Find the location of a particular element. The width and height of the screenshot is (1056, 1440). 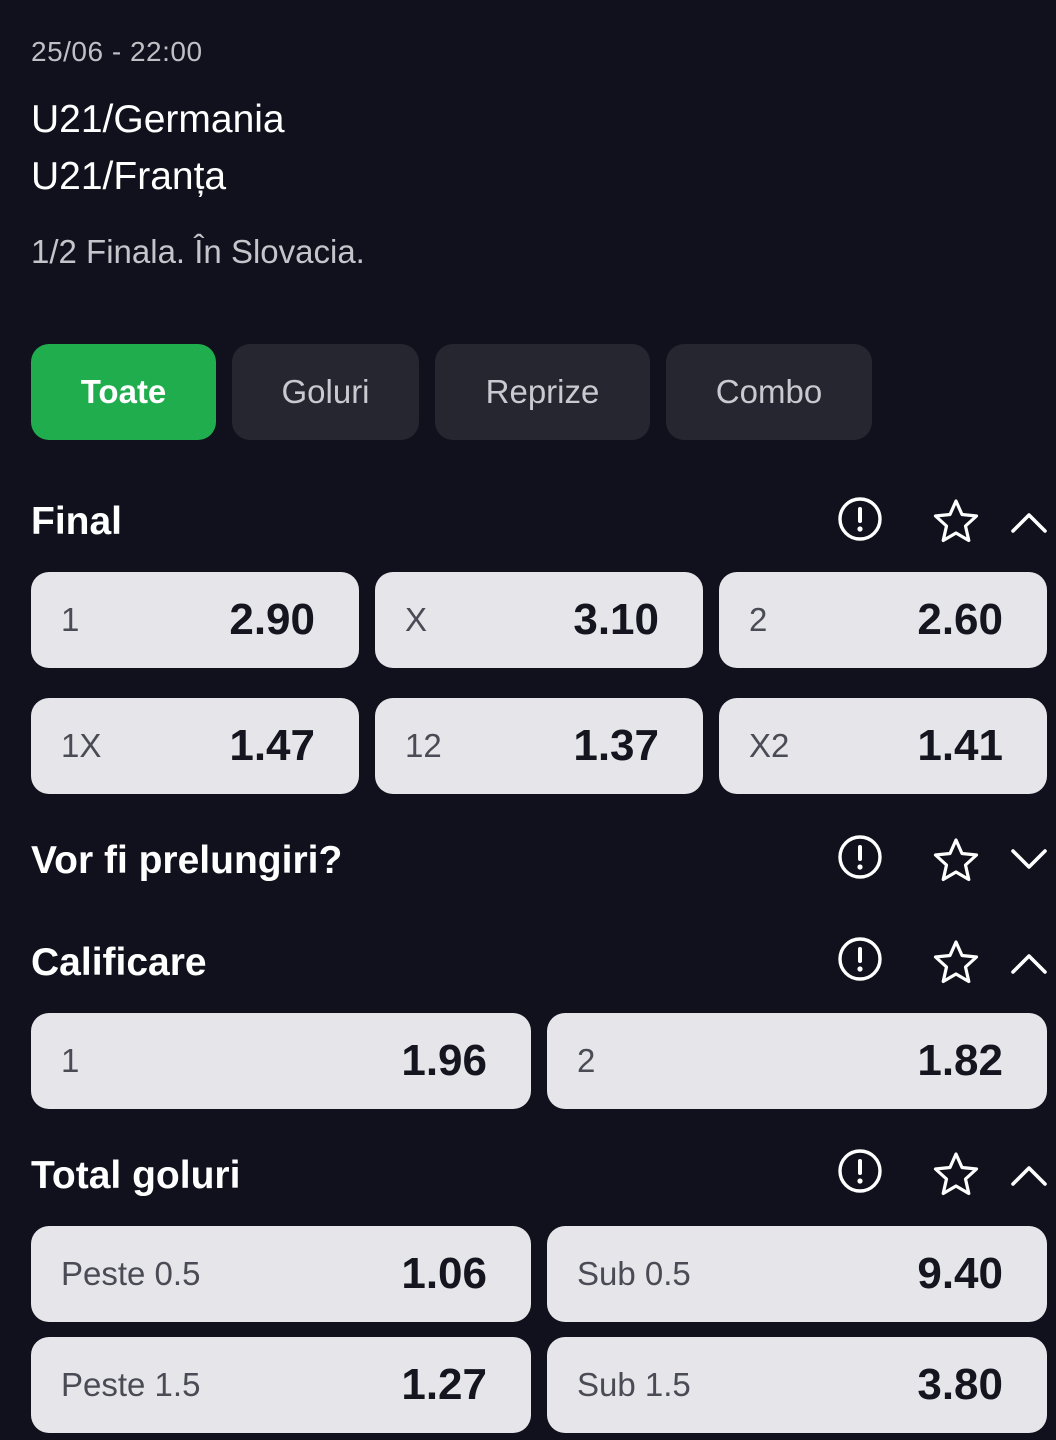

odd-value: 9.40 is located at coordinates (960, 1273).